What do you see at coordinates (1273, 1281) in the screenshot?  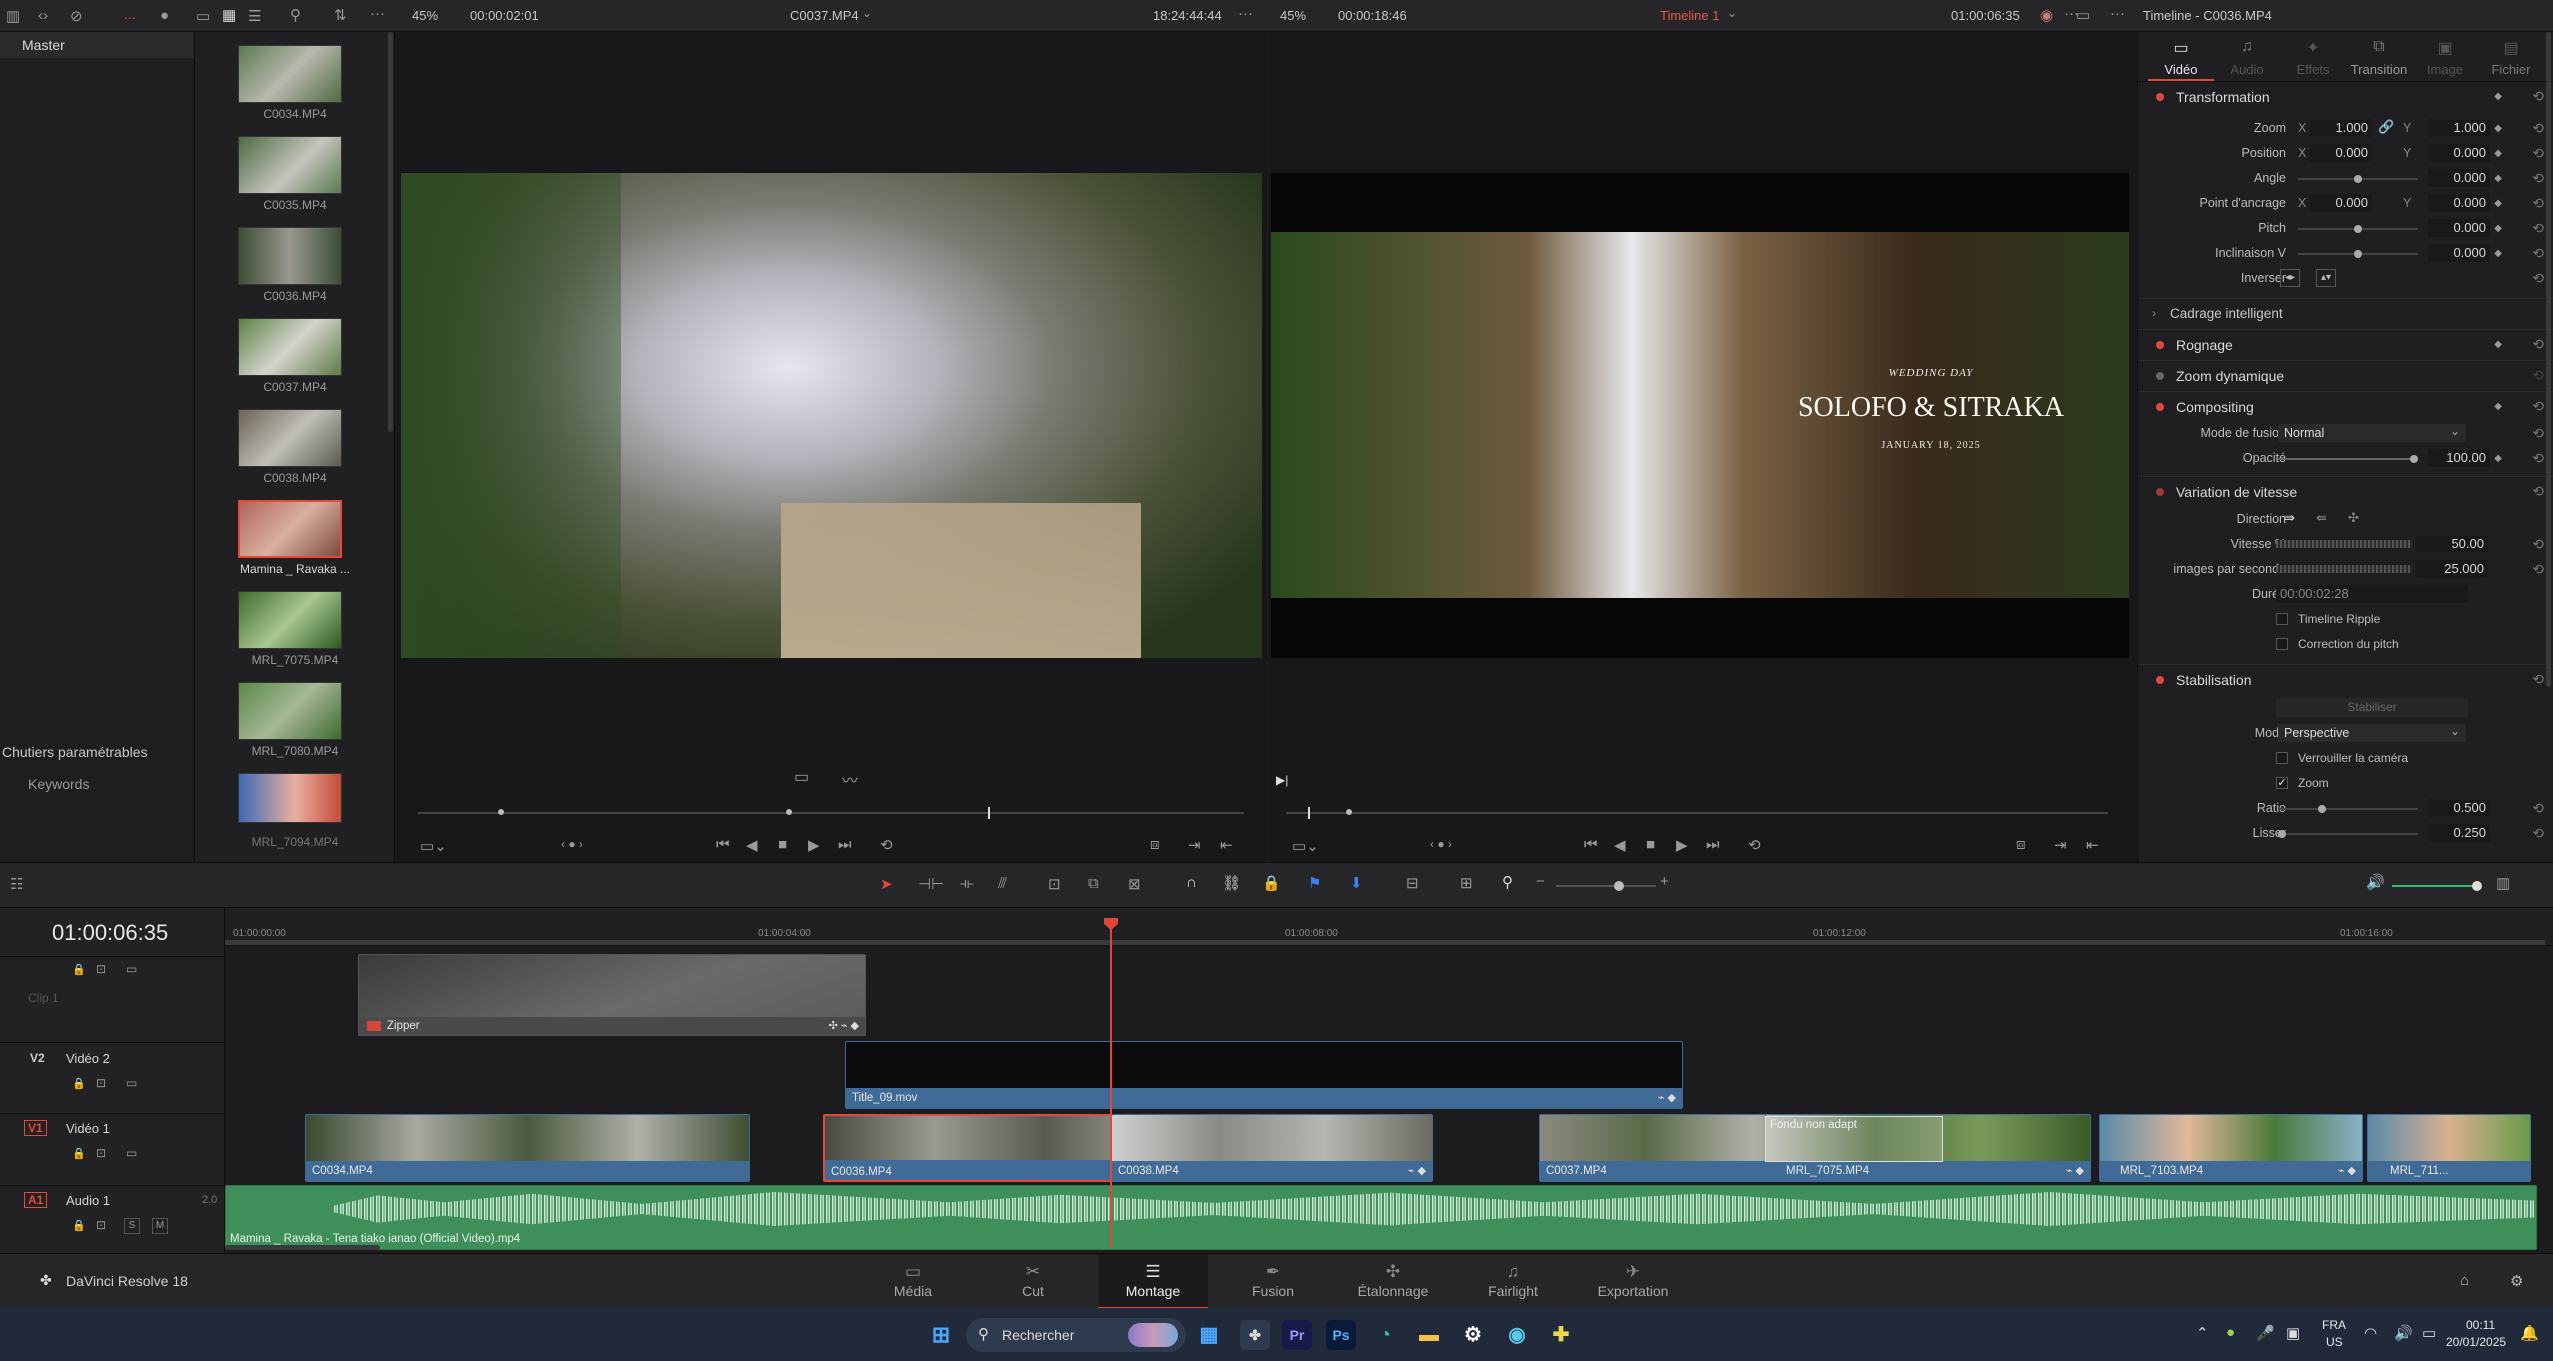 I see `nav-fusion: ✒ Fusion` at bounding box center [1273, 1281].